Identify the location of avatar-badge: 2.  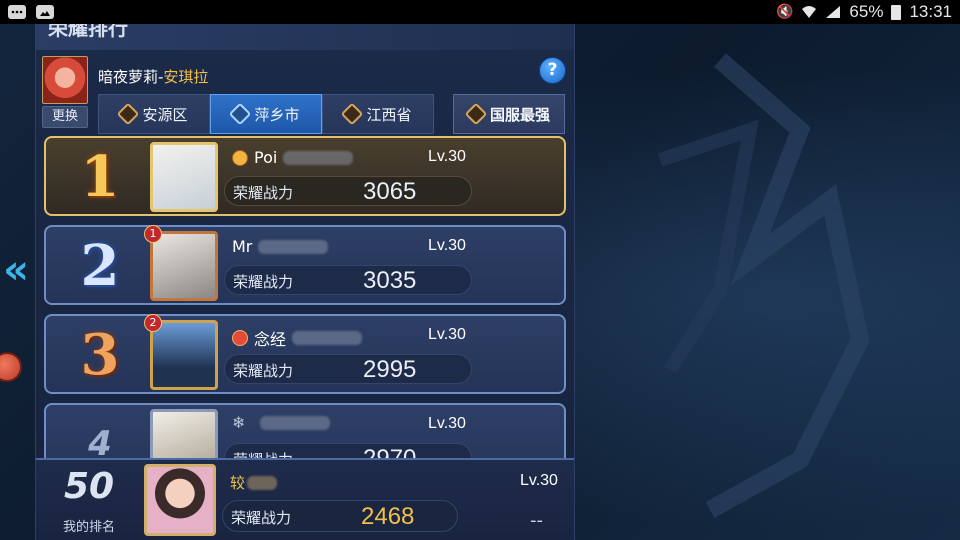
(153, 323).